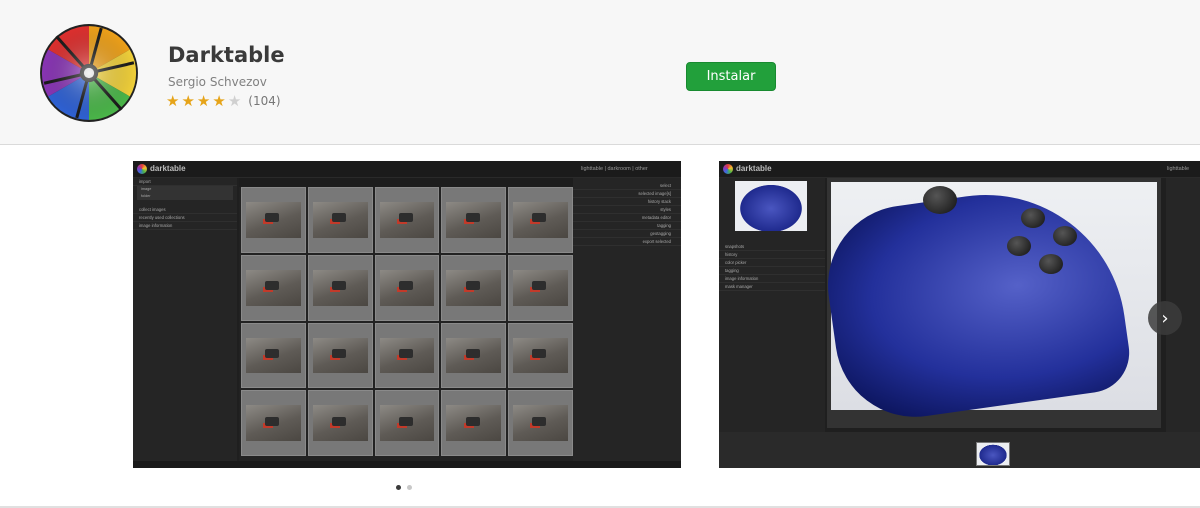  What do you see at coordinates (627, 202) in the screenshot?
I see `panel-item: history stack` at bounding box center [627, 202].